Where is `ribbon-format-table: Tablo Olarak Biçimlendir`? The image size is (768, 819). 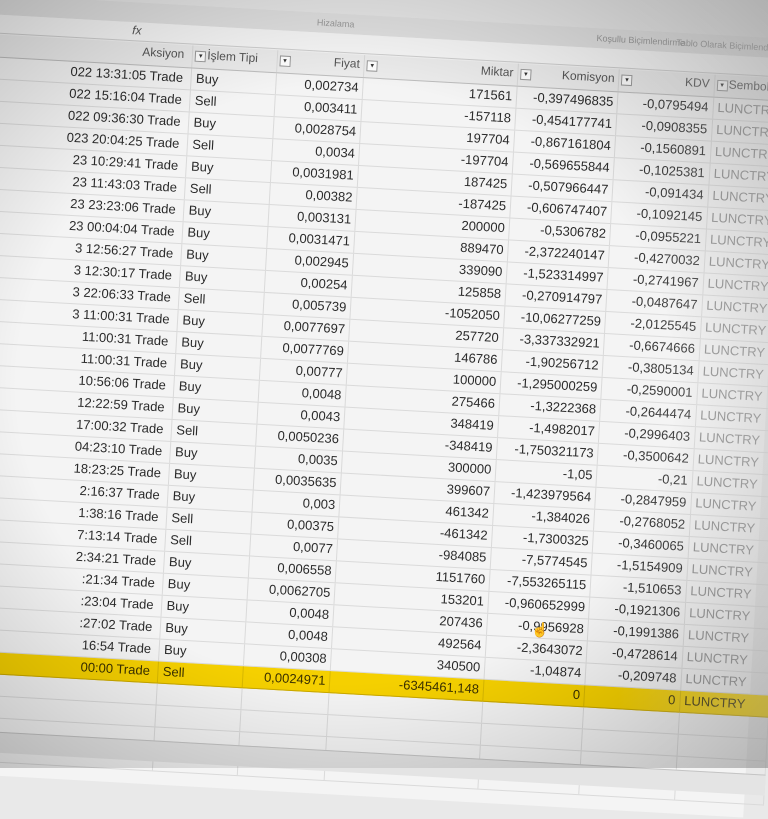 ribbon-format-table: Tablo Olarak Biçimlendir is located at coordinates (722, 45).